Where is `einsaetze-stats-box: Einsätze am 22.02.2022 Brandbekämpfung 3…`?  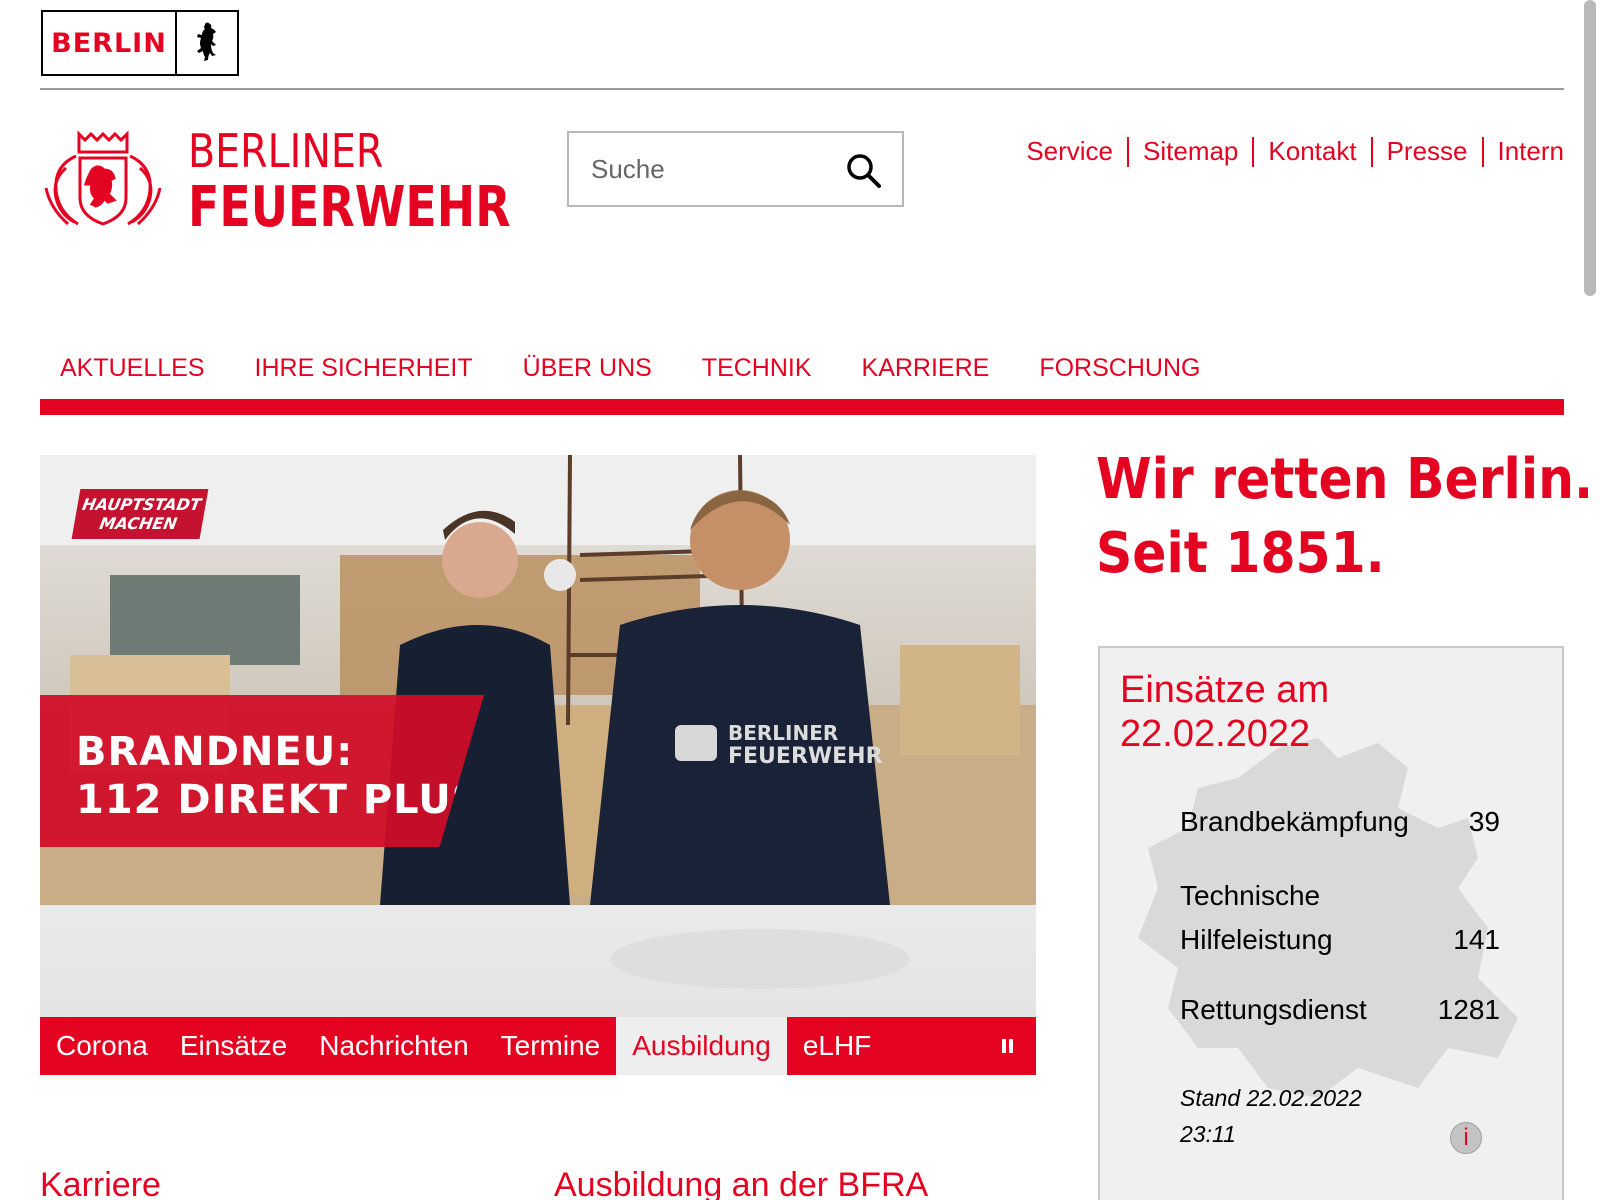 einsaetze-stats-box: Einsätze am 22.02.2022 Brandbekämpfung 3… is located at coordinates (1331, 923).